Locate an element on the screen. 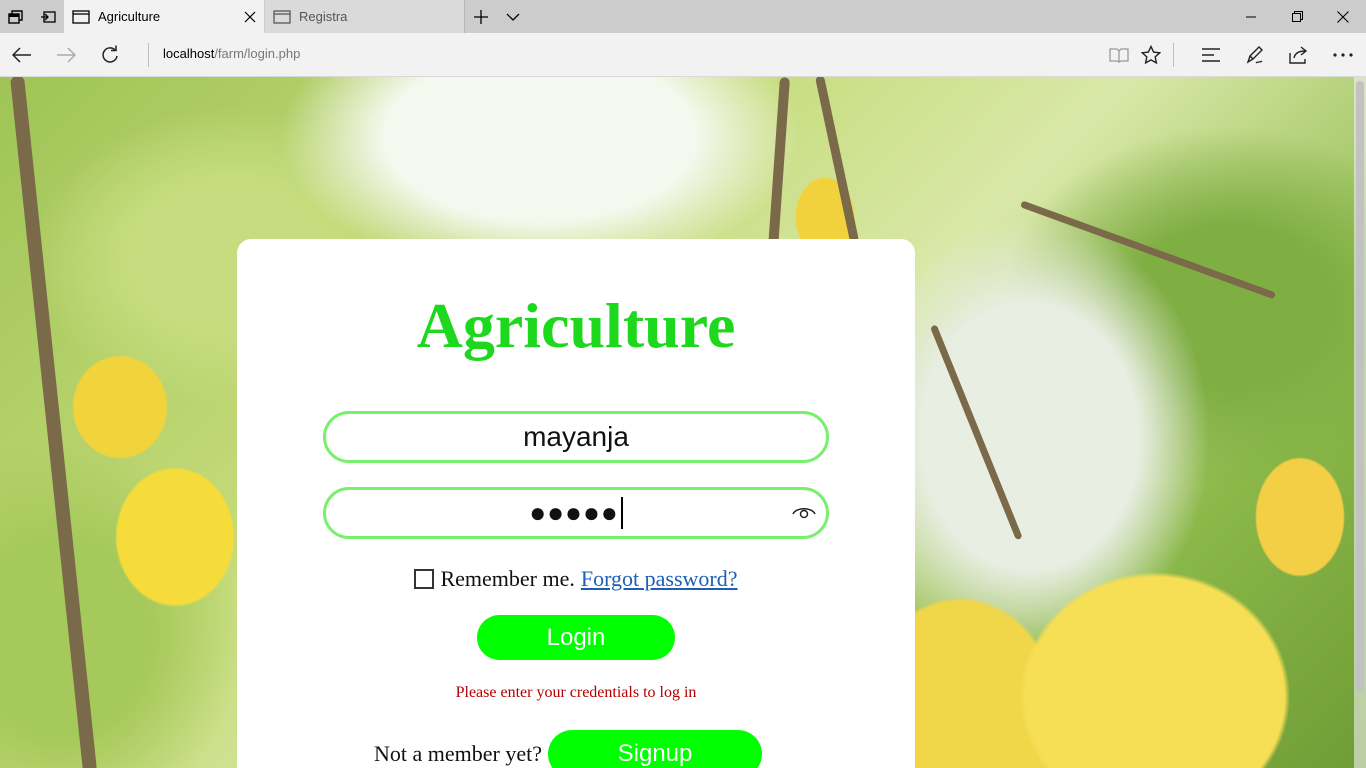 Image resolution: width=1366 pixels, height=768 pixels. close-tab-icon is located at coordinates (250, 16).